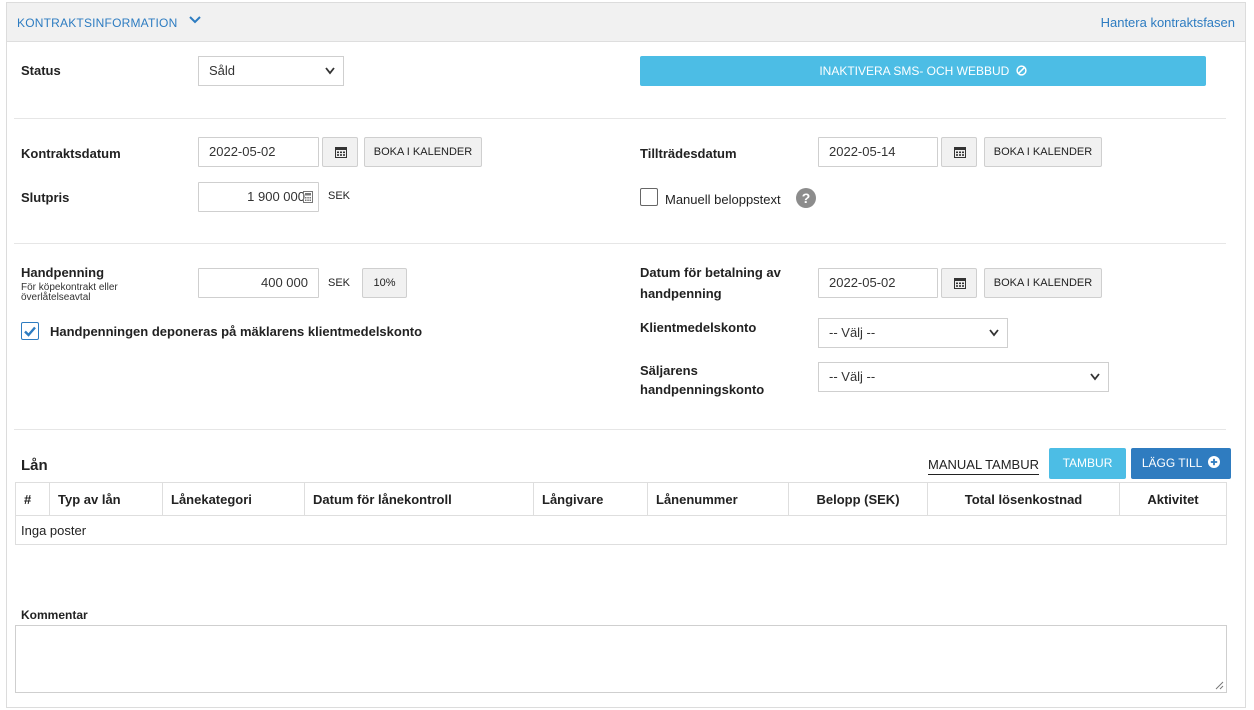 This screenshot has width=1254, height=710. Describe the element at coordinates (718, 499) in the screenshot. I see `column-header: Lånenummer` at that location.